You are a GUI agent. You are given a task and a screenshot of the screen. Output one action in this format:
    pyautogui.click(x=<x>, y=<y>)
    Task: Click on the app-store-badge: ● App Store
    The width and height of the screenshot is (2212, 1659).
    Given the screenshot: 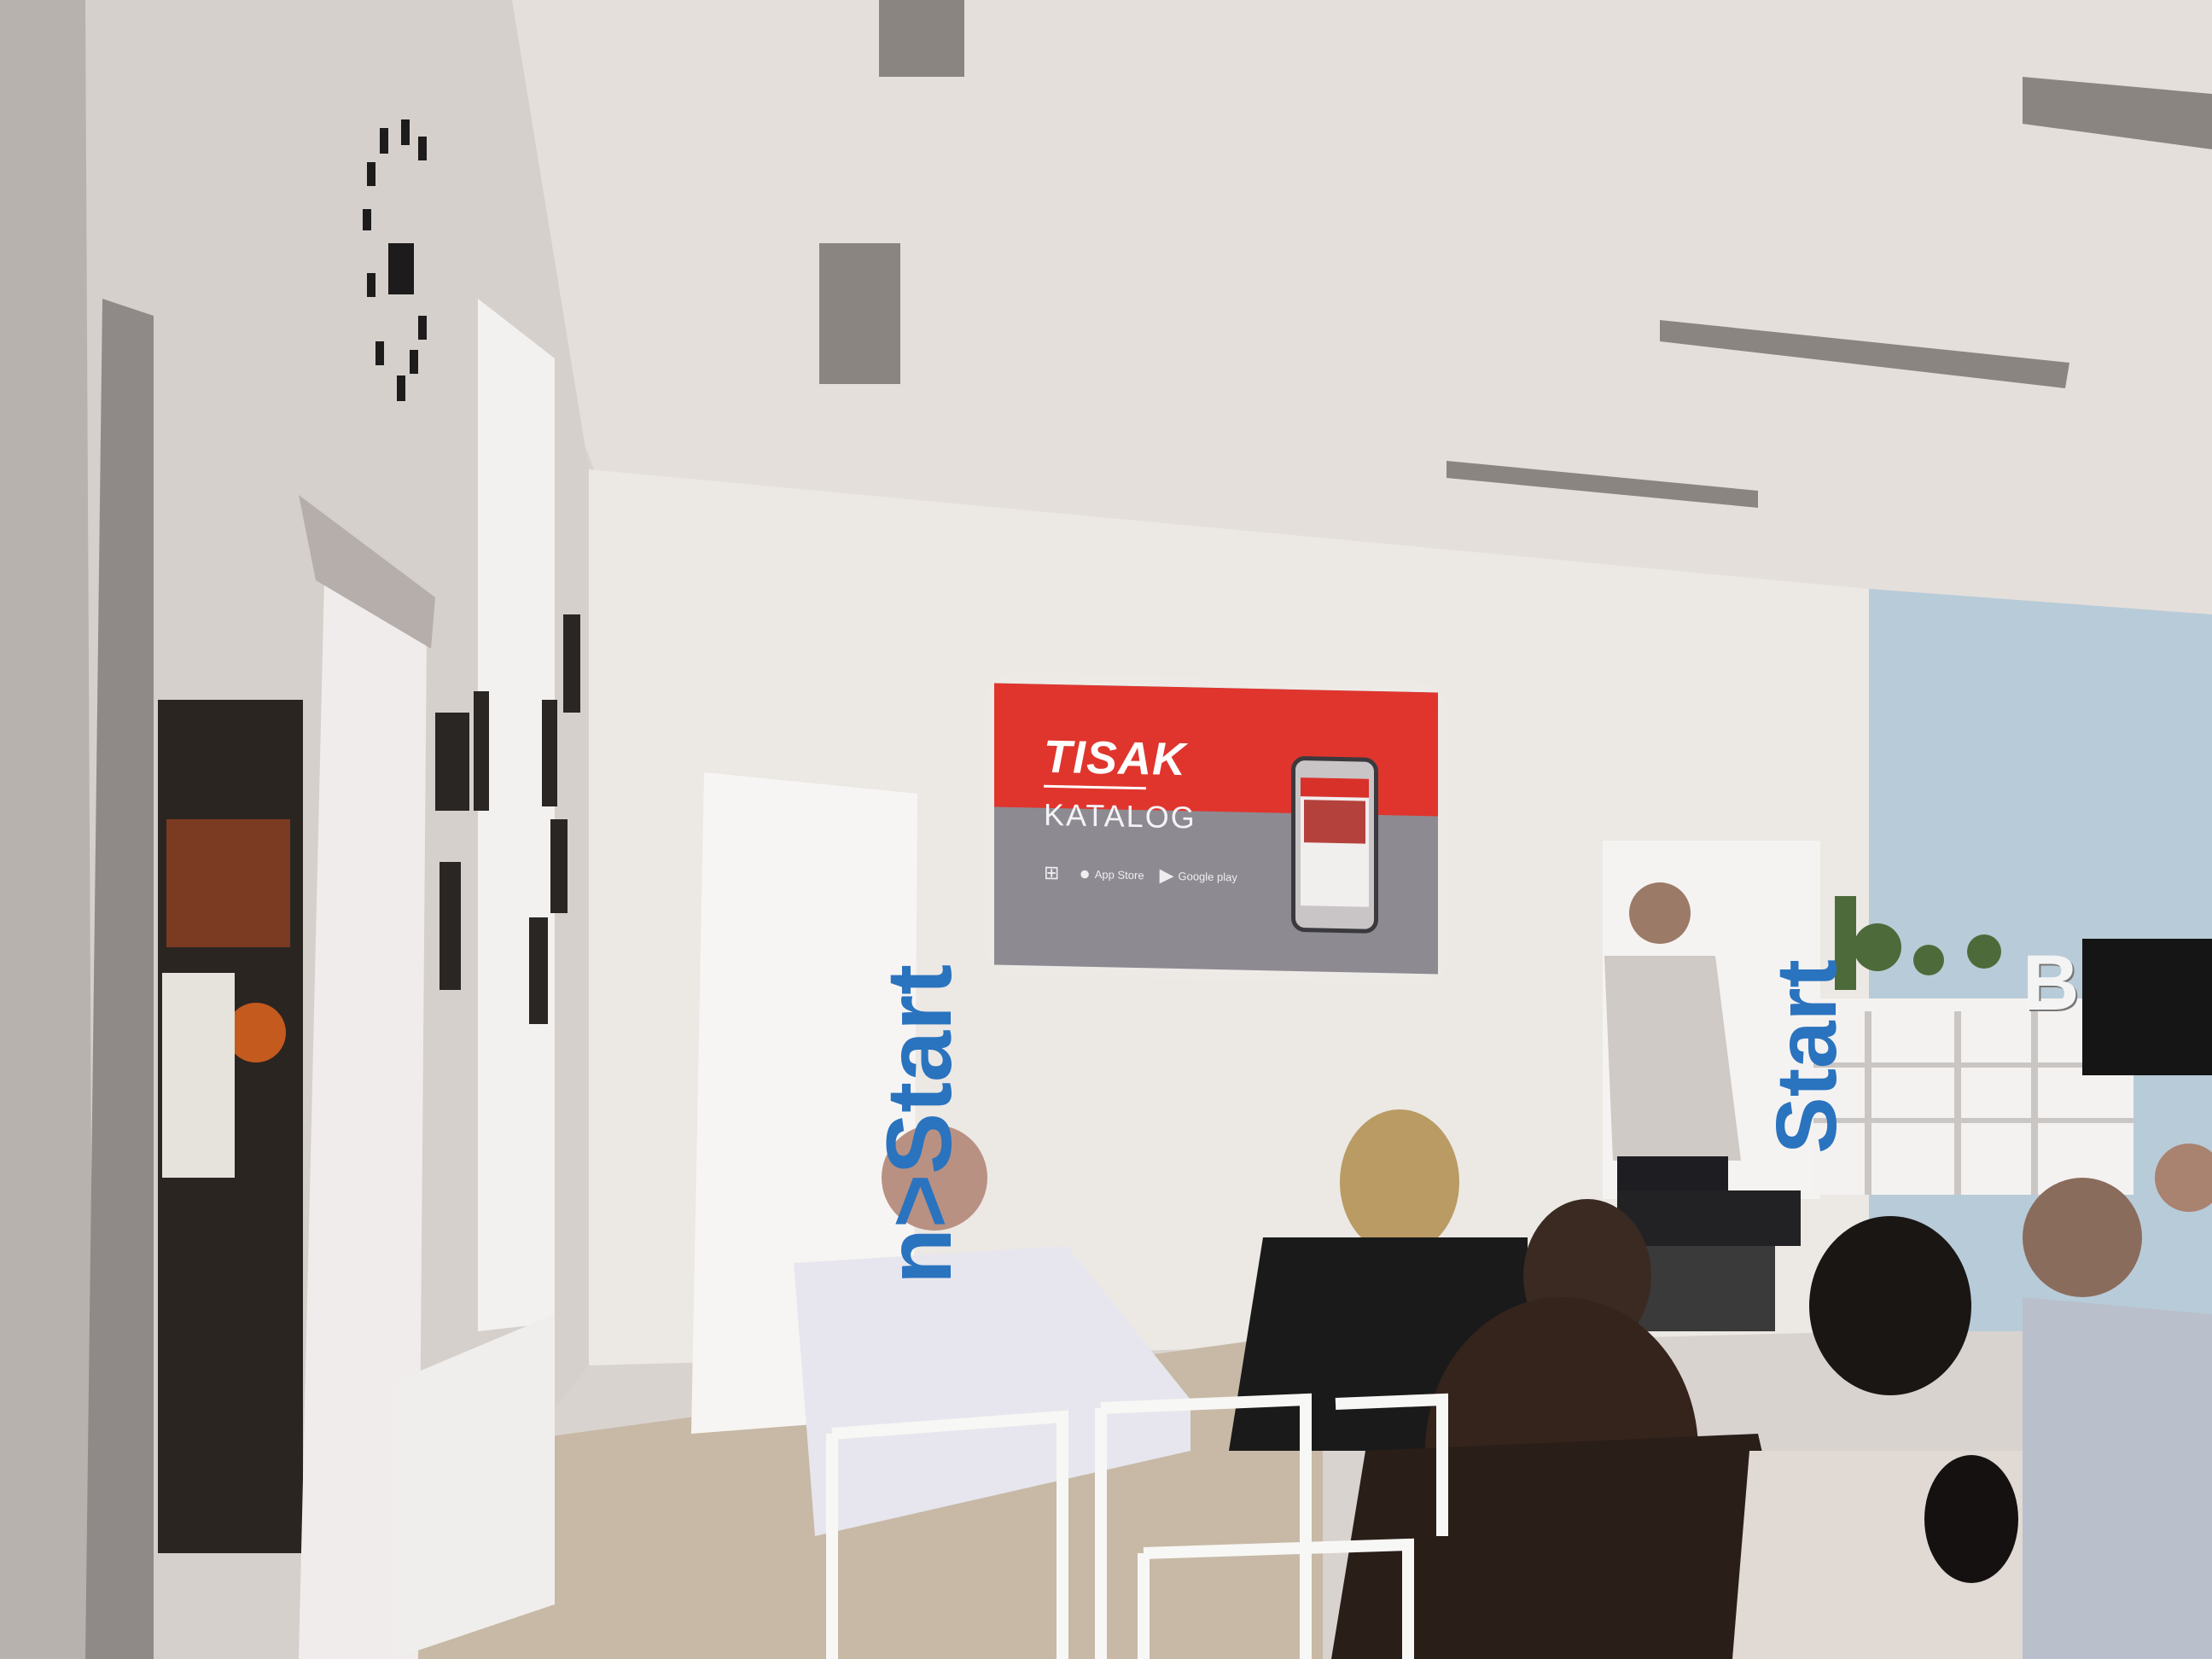 What is the action you would take?
    pyautogui.click(x=1111, y=873)
    